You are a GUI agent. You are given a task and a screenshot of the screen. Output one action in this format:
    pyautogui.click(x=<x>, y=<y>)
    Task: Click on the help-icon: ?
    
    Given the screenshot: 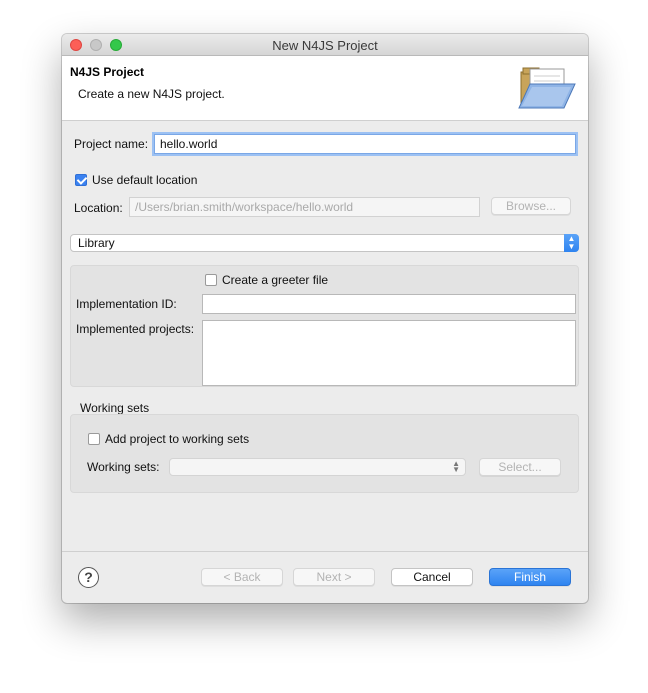 What is the action you would take?
    pyautogui.click(x=88, y=577)
    